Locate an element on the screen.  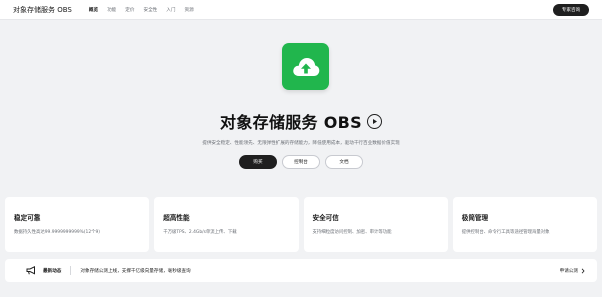
apply-beta-label: 申请公测 is located at coordinates (568, 271).